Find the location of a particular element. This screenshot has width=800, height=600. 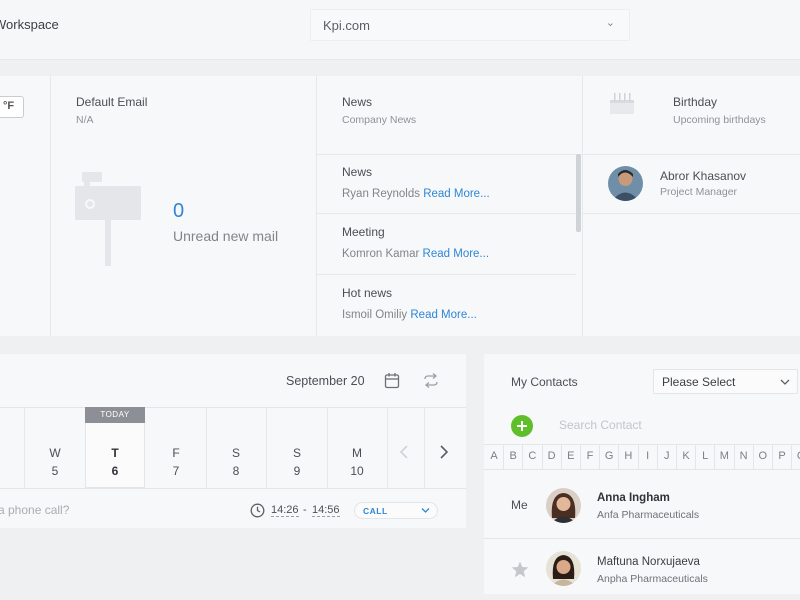

calendar-icon is located at coordinates (392, 380).